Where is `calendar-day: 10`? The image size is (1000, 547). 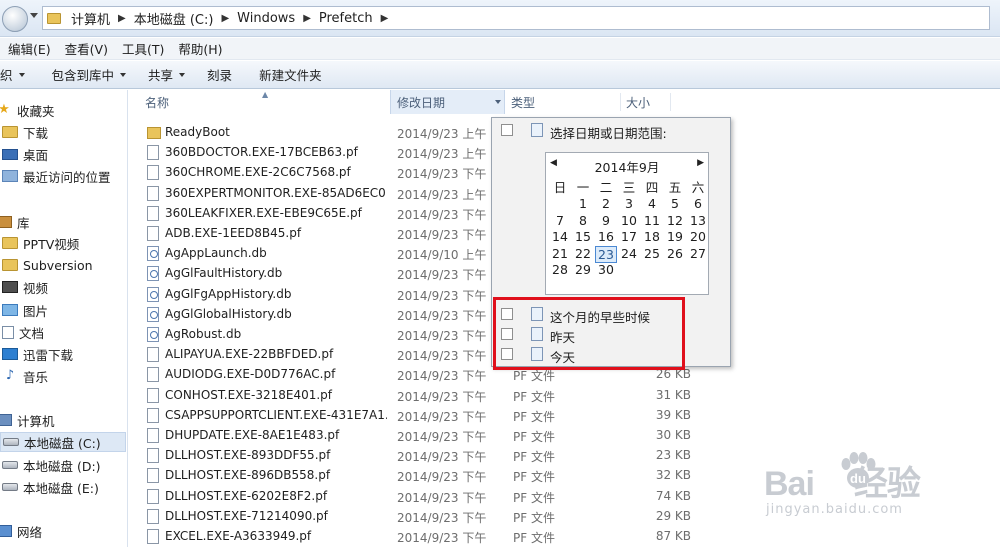
calendar-day: 10 is located at coordinates (629, 220).